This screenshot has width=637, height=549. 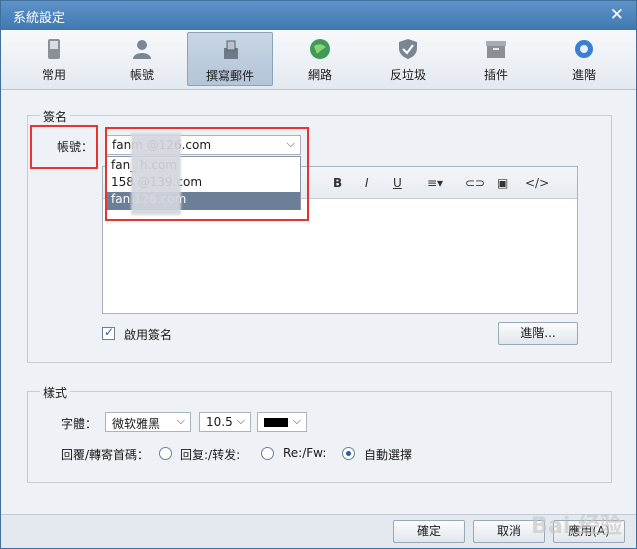 I want to click on tab-label: 常用, so click(x=53, y=75).